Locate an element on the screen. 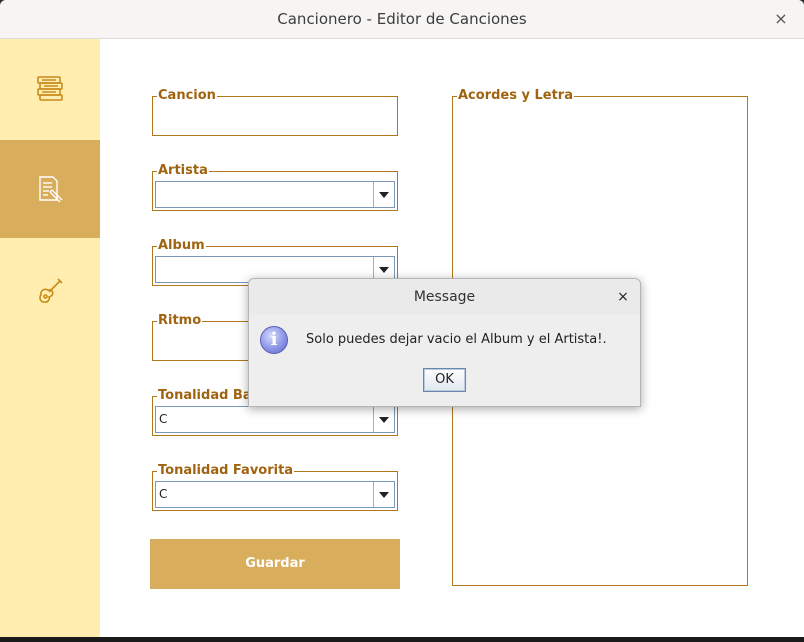 This screenshot has height=642, width=804. tonalidad-base-value: C is located at coordinates (163, 419).